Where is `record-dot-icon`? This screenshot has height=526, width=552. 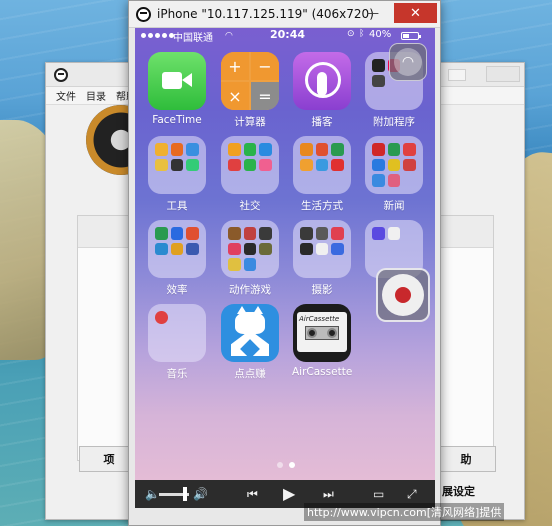 record-dot-icon is located at coordinates (403, 295).